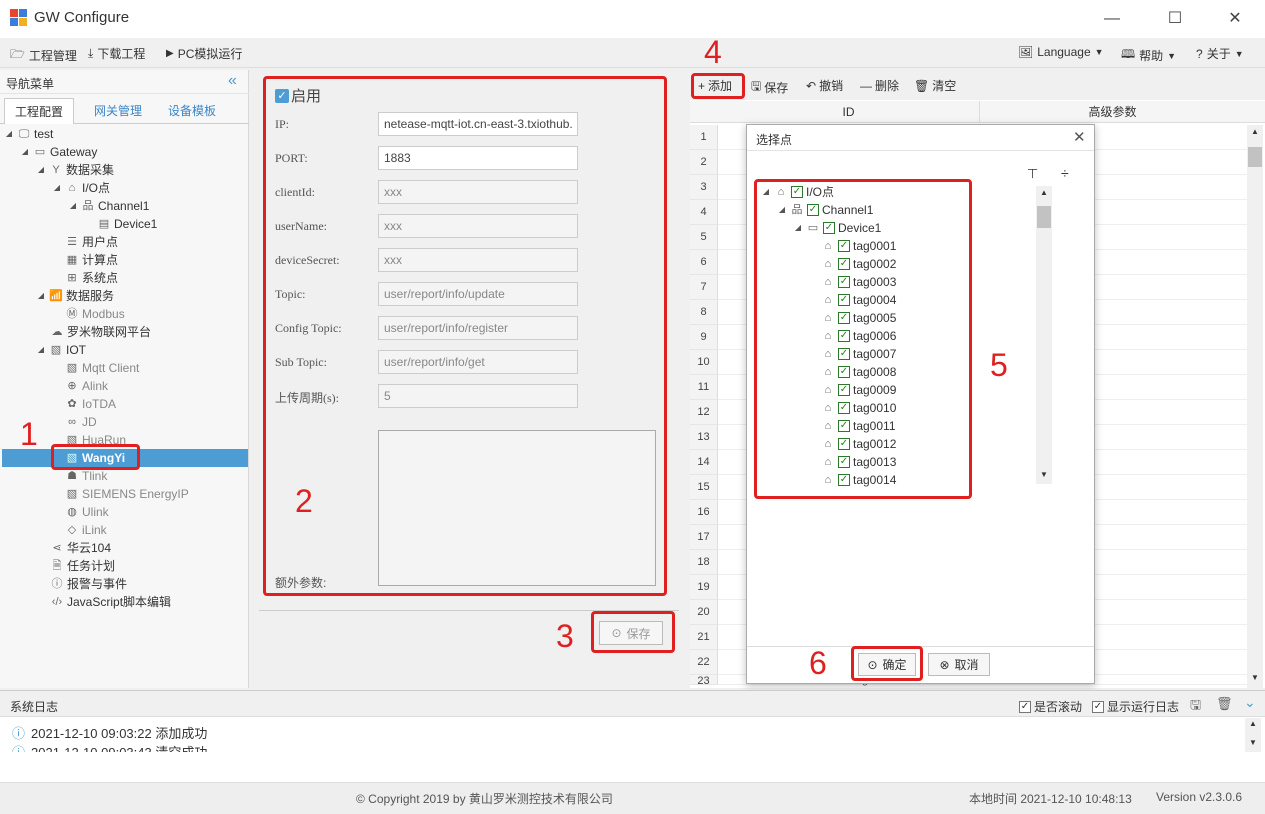 The height and width of the screenshot is (814, 1265). What do you see at coordinates (81, 188) in the screenshot?
I see `tree-item-io: ◢ ⌂ I/O点` at bounding box center [81, 188].